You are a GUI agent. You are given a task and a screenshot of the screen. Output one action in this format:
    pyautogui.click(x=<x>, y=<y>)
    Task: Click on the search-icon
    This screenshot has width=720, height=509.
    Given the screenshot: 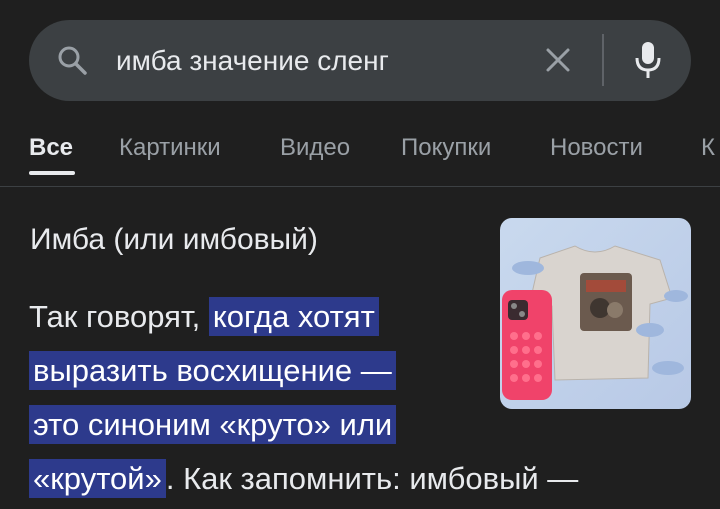 What is the action you would take?
    pyautogui.click(x=72, y=60)
    